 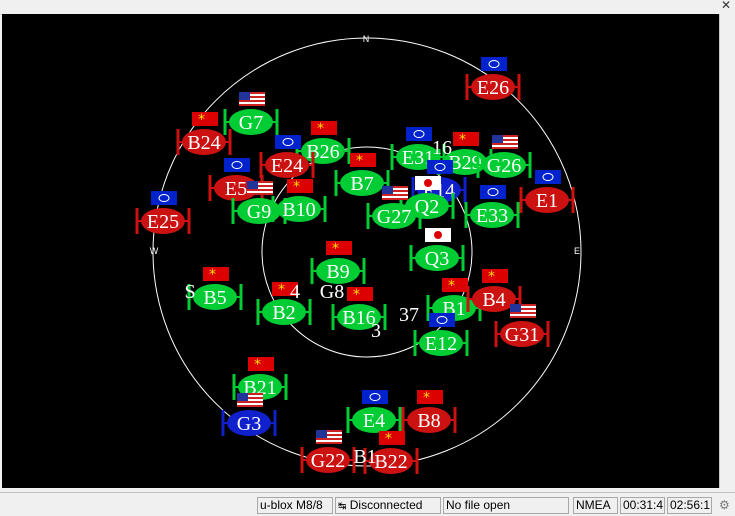 What do you see at coordinates (163, 222) in the screenshot?
I see `satellite-label: E25` at bounding box center [163, 222].